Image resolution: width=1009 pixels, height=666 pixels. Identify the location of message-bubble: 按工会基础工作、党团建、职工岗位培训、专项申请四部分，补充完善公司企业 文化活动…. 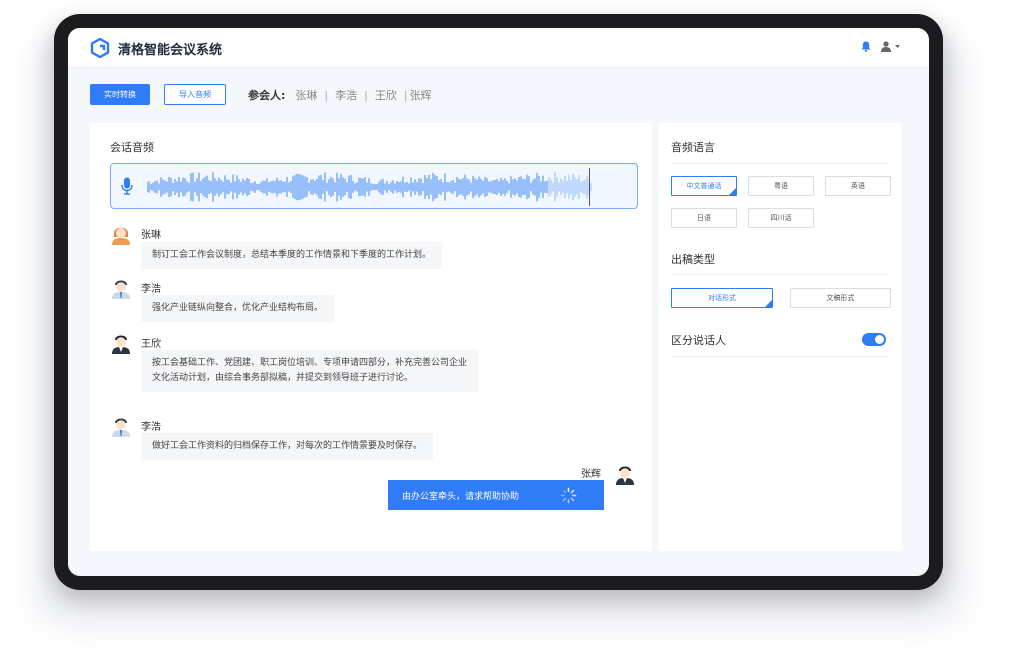
(310, 371).